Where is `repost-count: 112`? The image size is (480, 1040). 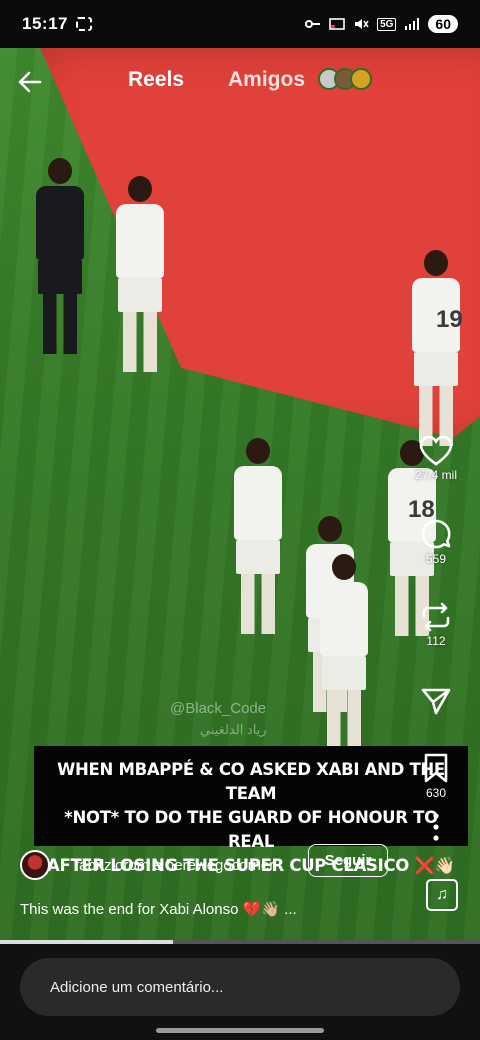
repost-count: 112 is located at coordinates (436, 641).